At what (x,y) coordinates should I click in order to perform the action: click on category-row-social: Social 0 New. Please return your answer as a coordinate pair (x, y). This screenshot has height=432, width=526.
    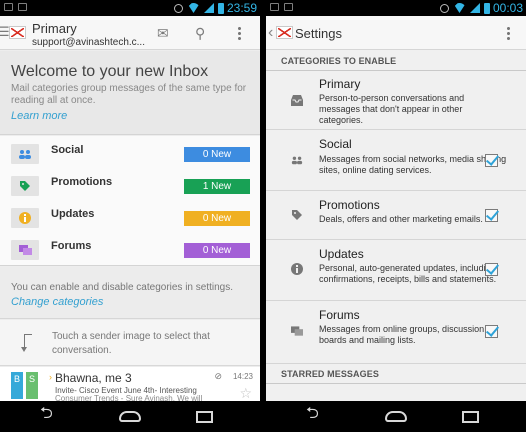
    Looking at the image, I should click on (130, 154).